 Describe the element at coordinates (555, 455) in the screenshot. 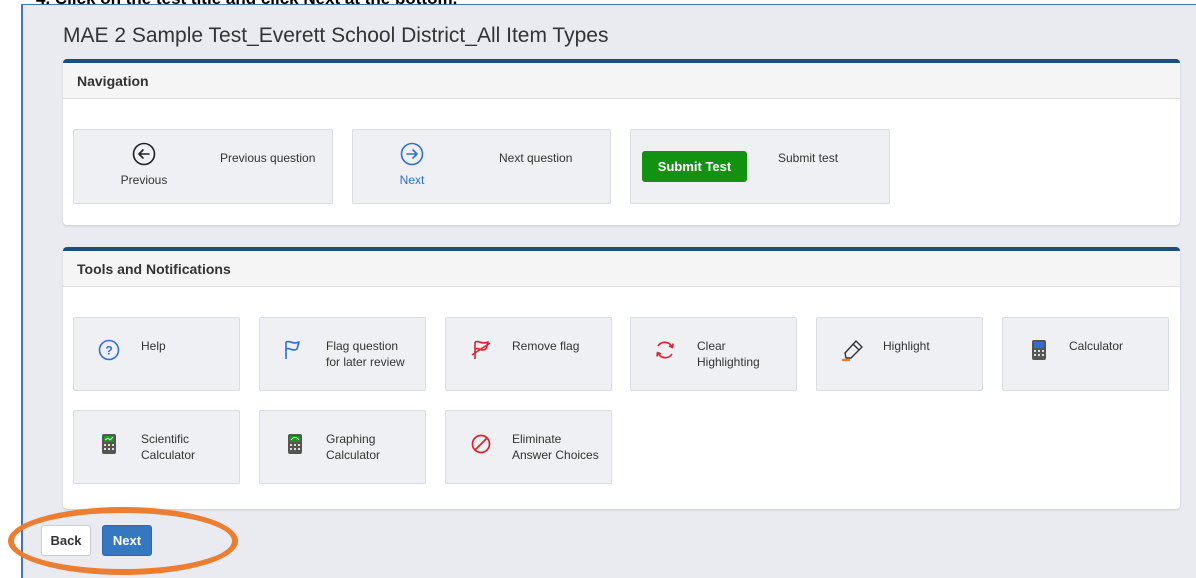

I see `tool-label: Answer Choices` at that location.